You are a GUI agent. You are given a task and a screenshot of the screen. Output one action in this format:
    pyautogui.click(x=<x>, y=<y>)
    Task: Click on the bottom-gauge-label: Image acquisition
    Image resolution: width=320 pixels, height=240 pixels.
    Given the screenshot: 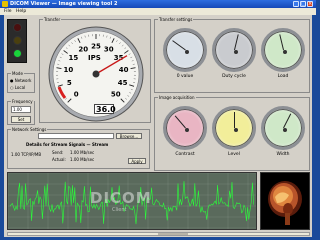 What is the action you would take?
    pyautogui.click(x=177, y=97)
    